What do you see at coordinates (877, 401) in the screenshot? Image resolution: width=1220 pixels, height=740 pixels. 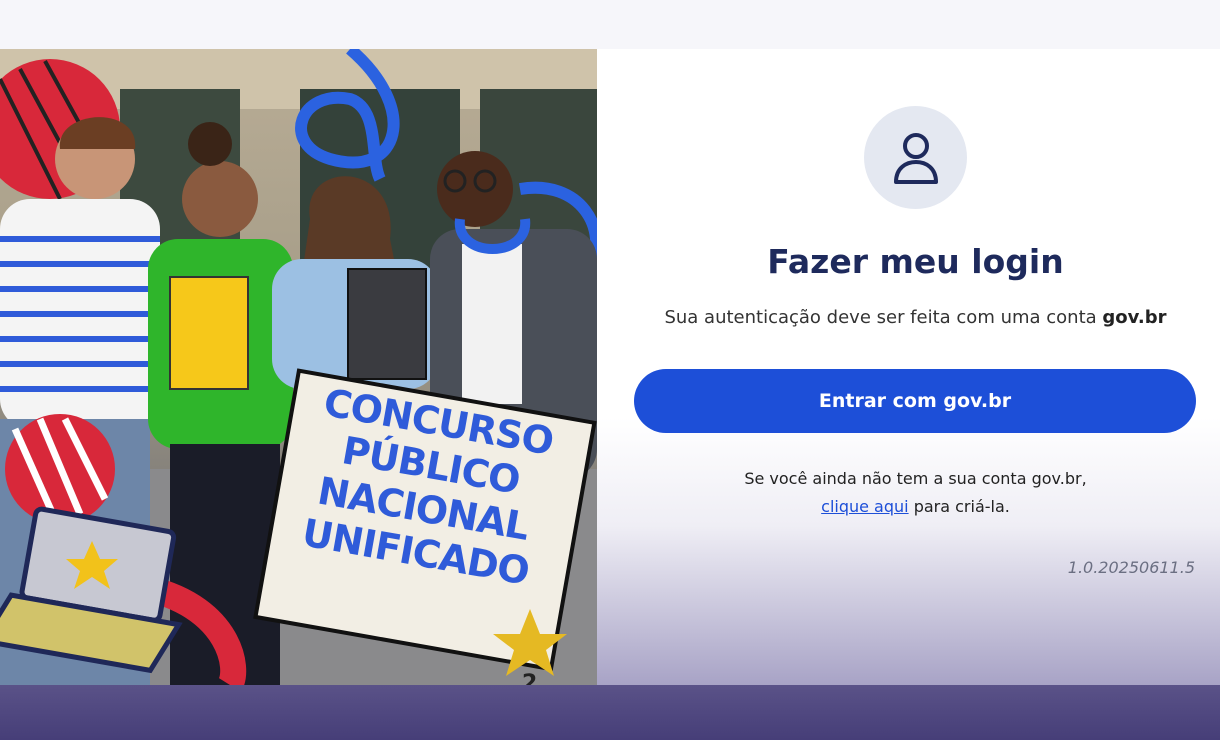 I see `button-label: Entrar com` at bounding box center [877, 401].